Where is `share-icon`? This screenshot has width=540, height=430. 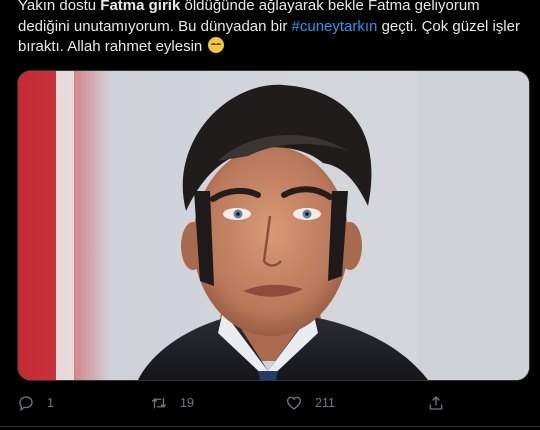
share-icon is located at coordinates (436, 403).